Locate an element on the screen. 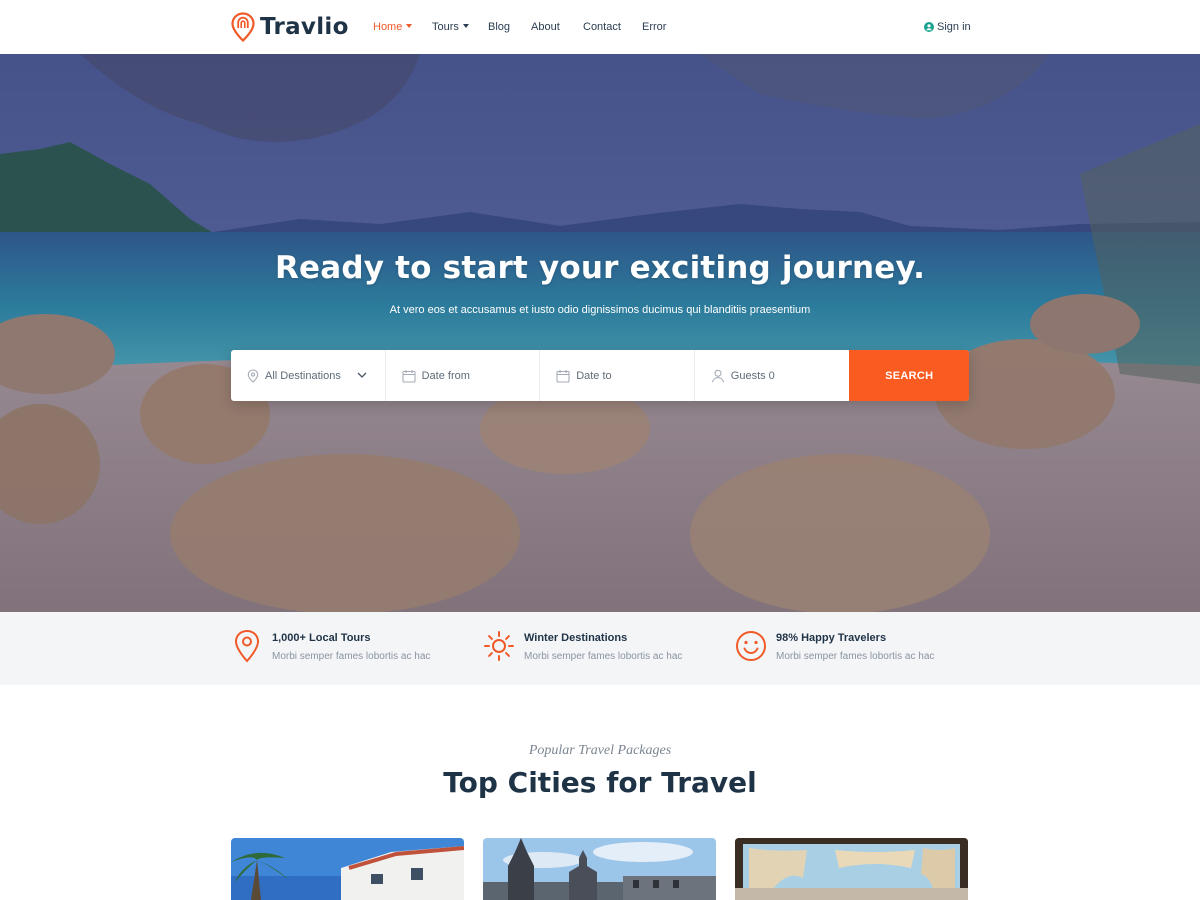 The width and height of the screenshot is (1200, 900). chevron-down-icon is located at coordinates (362, 375).